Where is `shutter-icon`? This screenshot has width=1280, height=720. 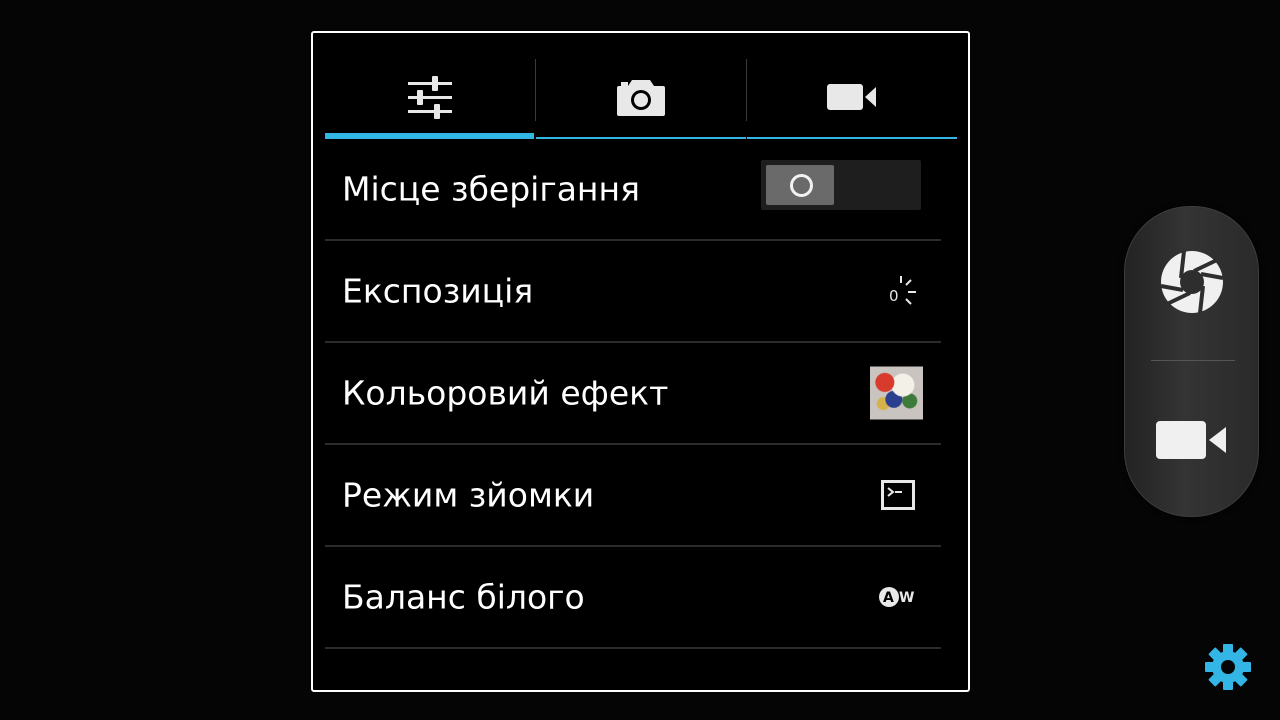 shutter-icon is located at coordinates (1191, 282).